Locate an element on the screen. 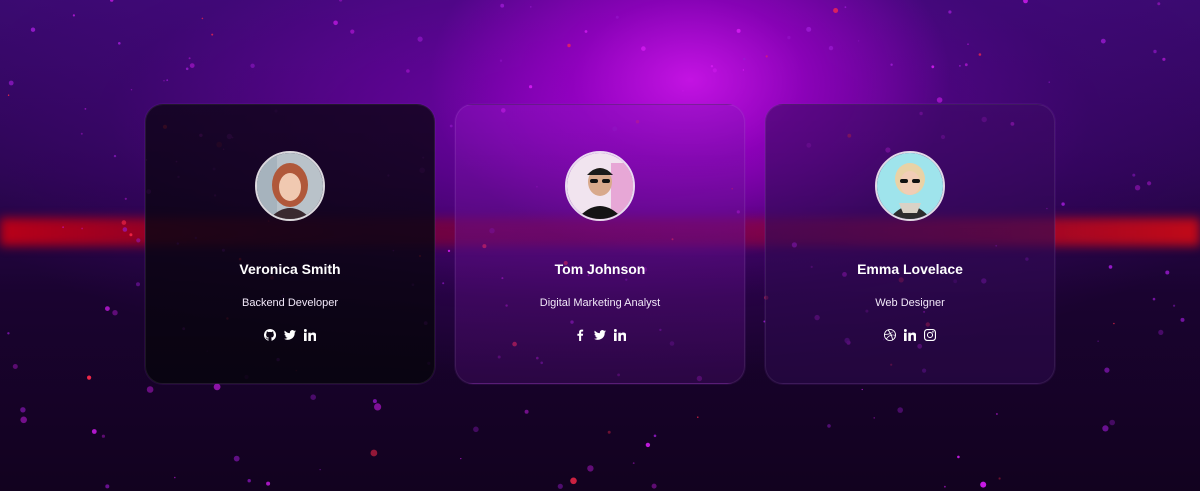  member-name: Emma Lovelace is located at coordinates (910, 269).